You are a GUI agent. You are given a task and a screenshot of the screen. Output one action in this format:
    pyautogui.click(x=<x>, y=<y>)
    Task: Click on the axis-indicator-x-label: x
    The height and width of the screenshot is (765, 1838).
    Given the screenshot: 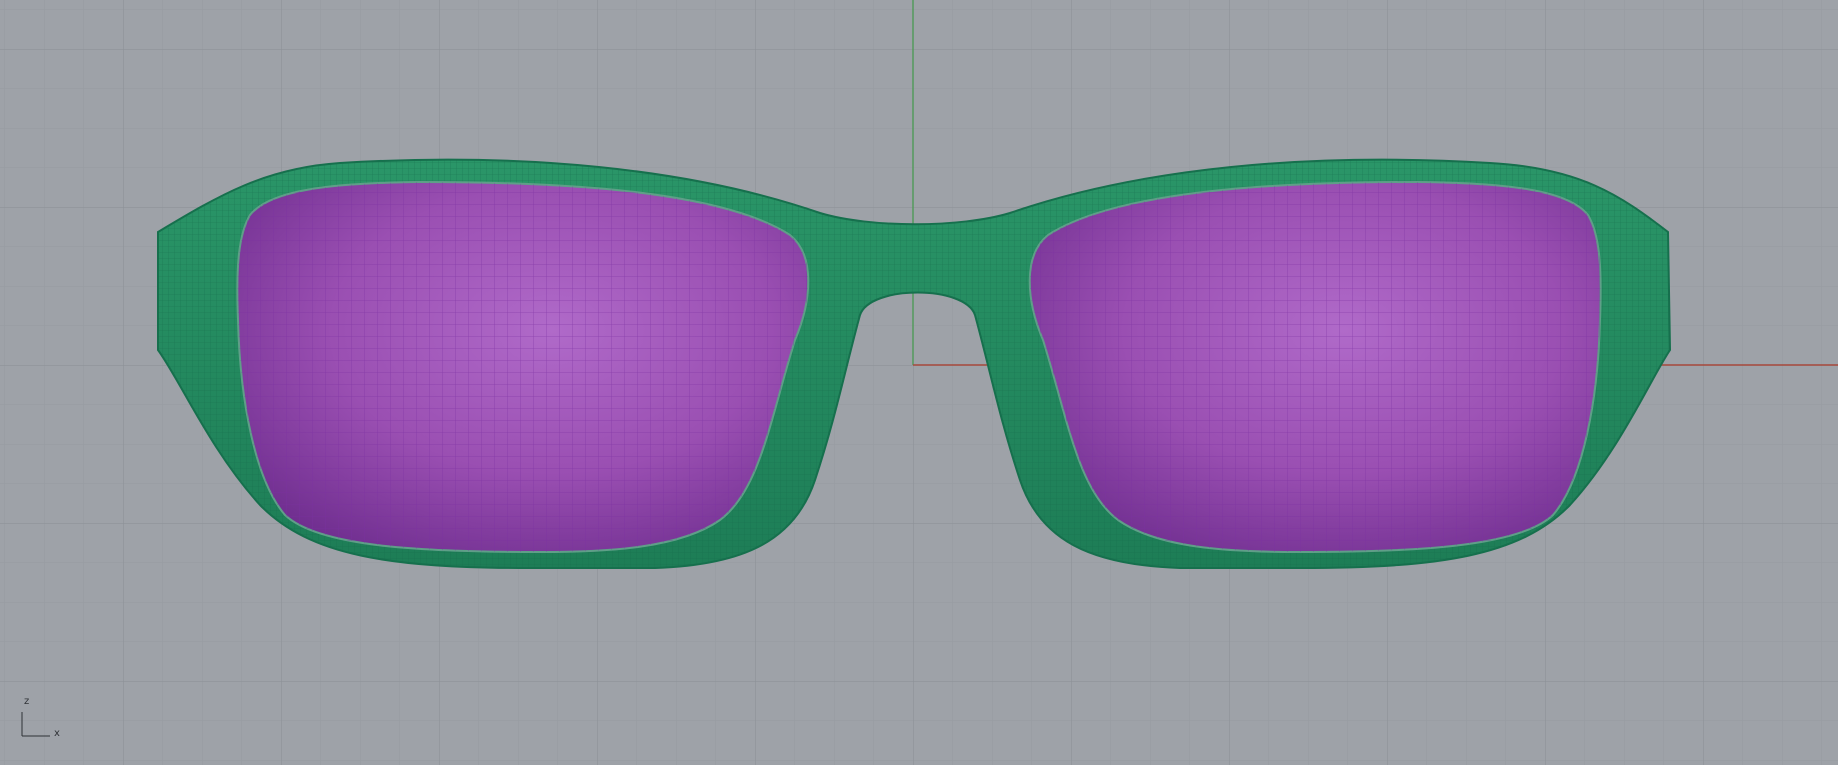 What is the action you would take?
    pyautogui.click(x=57, y=733)
    